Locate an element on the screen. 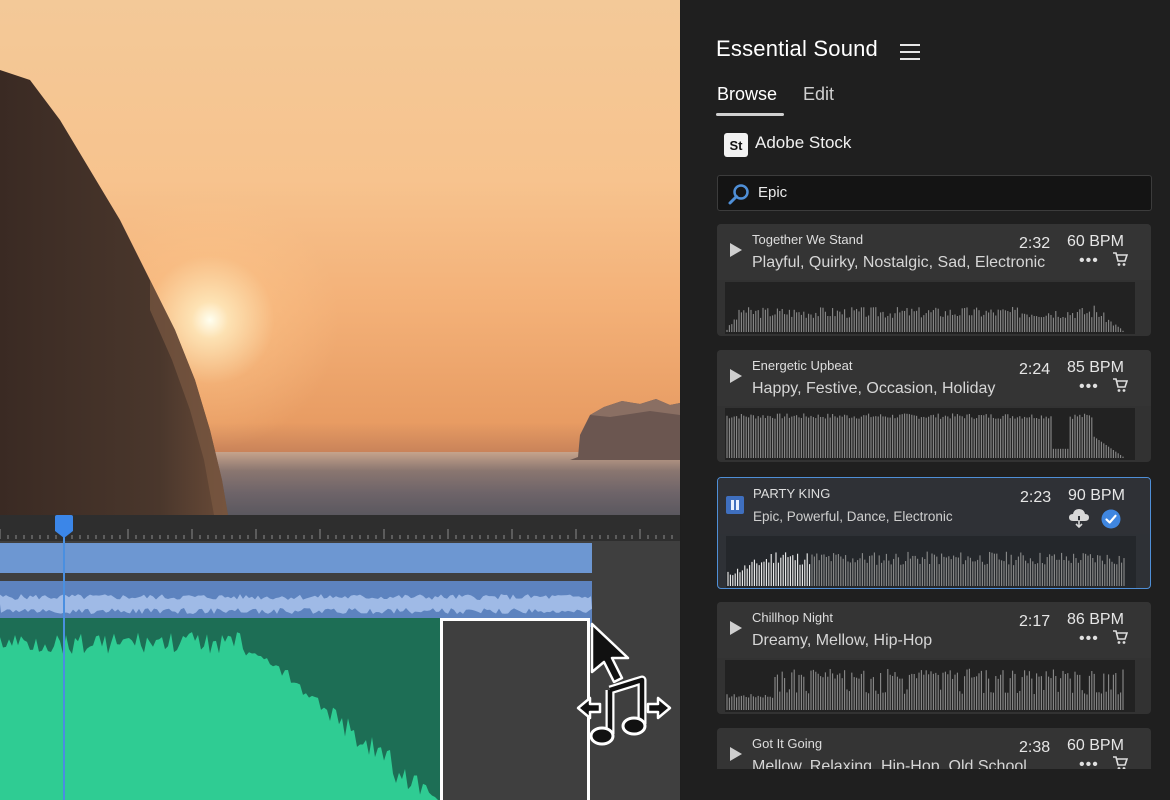 The width and height of the screenshot is (1170, 800). track-title: PARTY KING is located at coordinates (792, 493).